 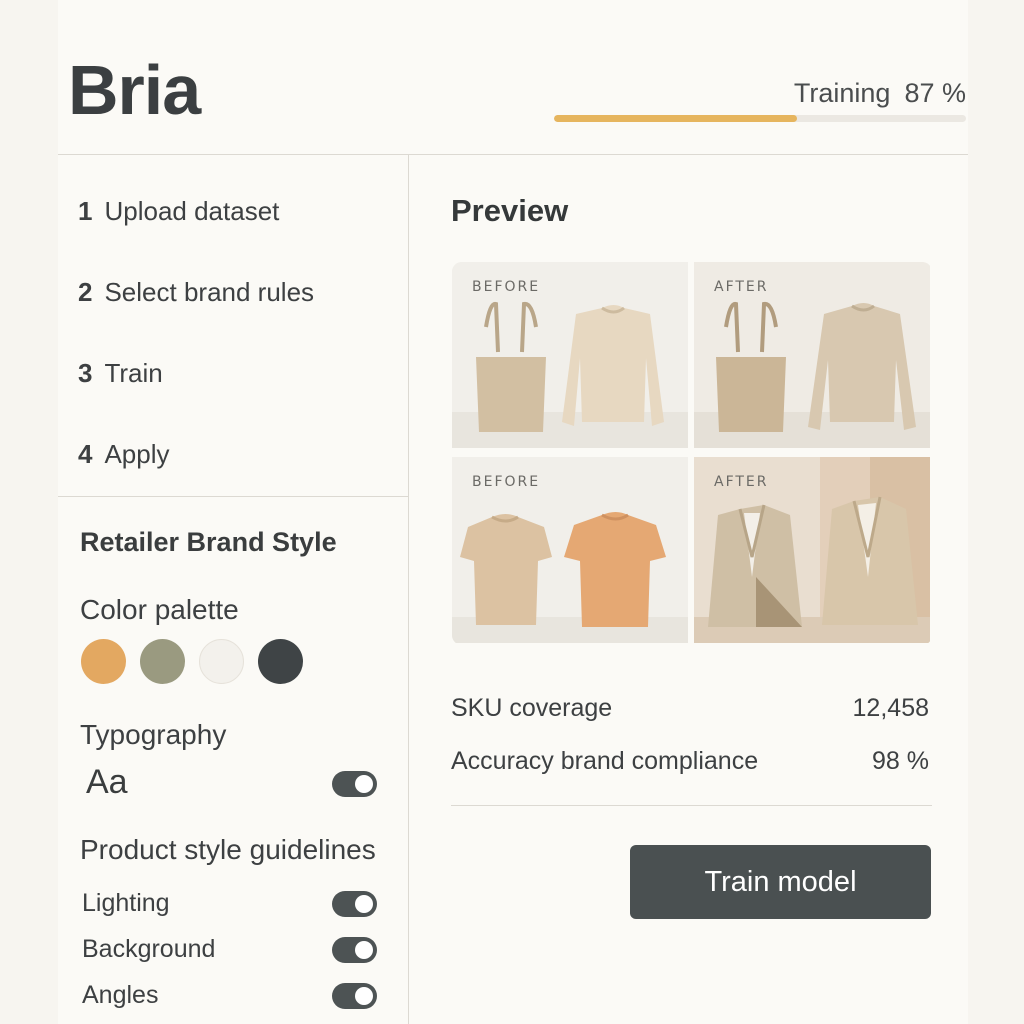 I want to click on step-select-brand-rules: 2 Select brand rules, so click(x=196, y=292).